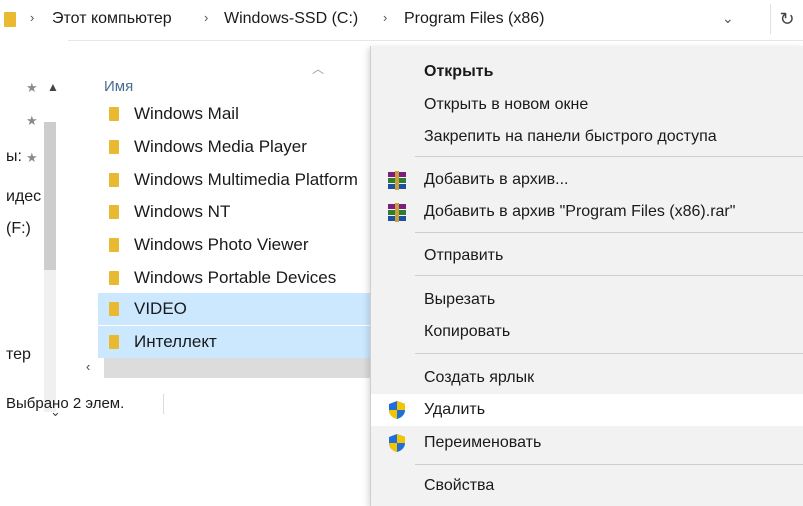 Image resolution: width=803 pixels, height=506 pixels. Describe the element at coordinates (587, 256) in the screenshot. I see `menu-item-send-to: Отправить` at that location.